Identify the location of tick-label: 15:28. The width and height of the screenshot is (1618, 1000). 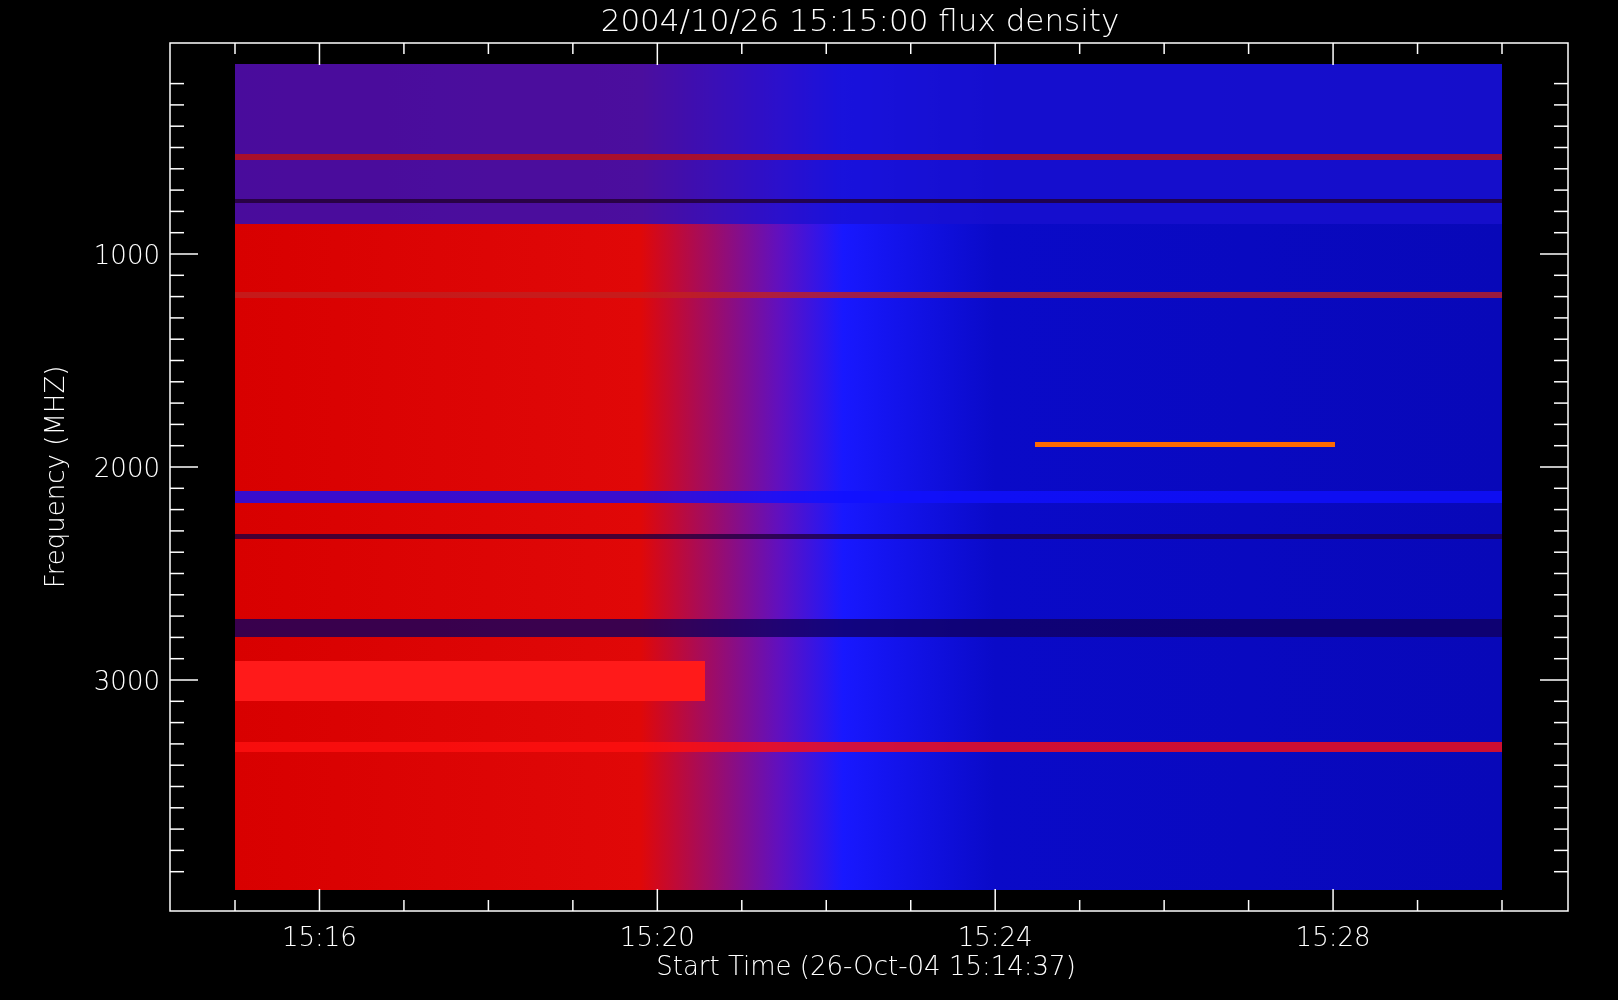
(1333, 937).